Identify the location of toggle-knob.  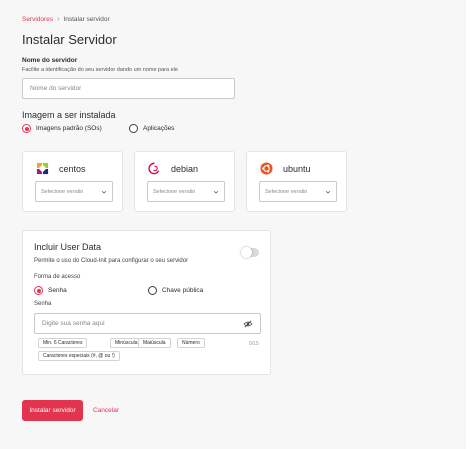
(246, 252).